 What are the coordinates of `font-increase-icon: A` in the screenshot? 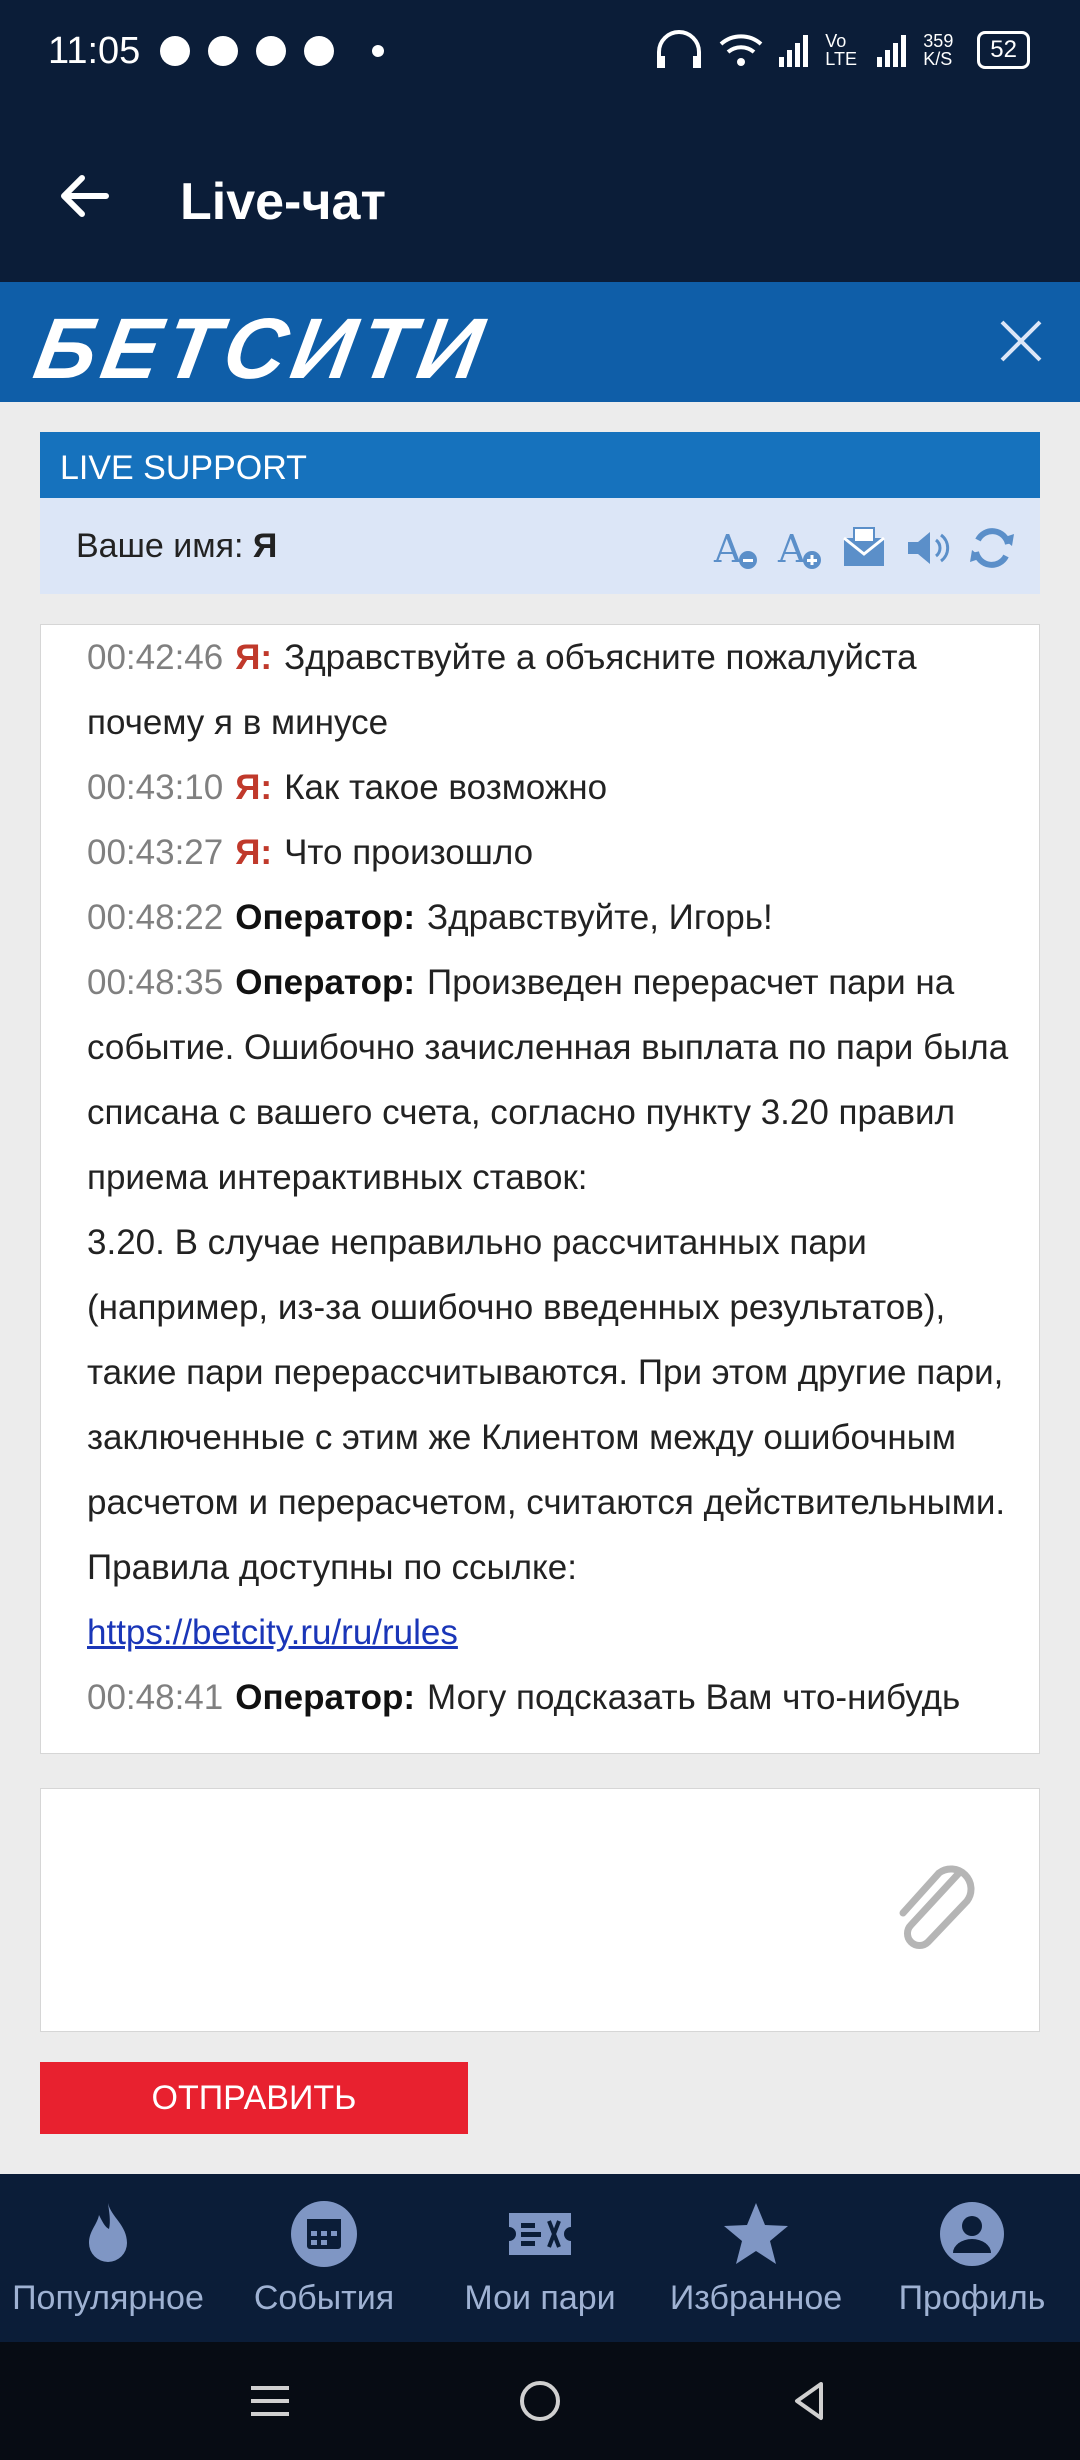 It's located at (800, 548).